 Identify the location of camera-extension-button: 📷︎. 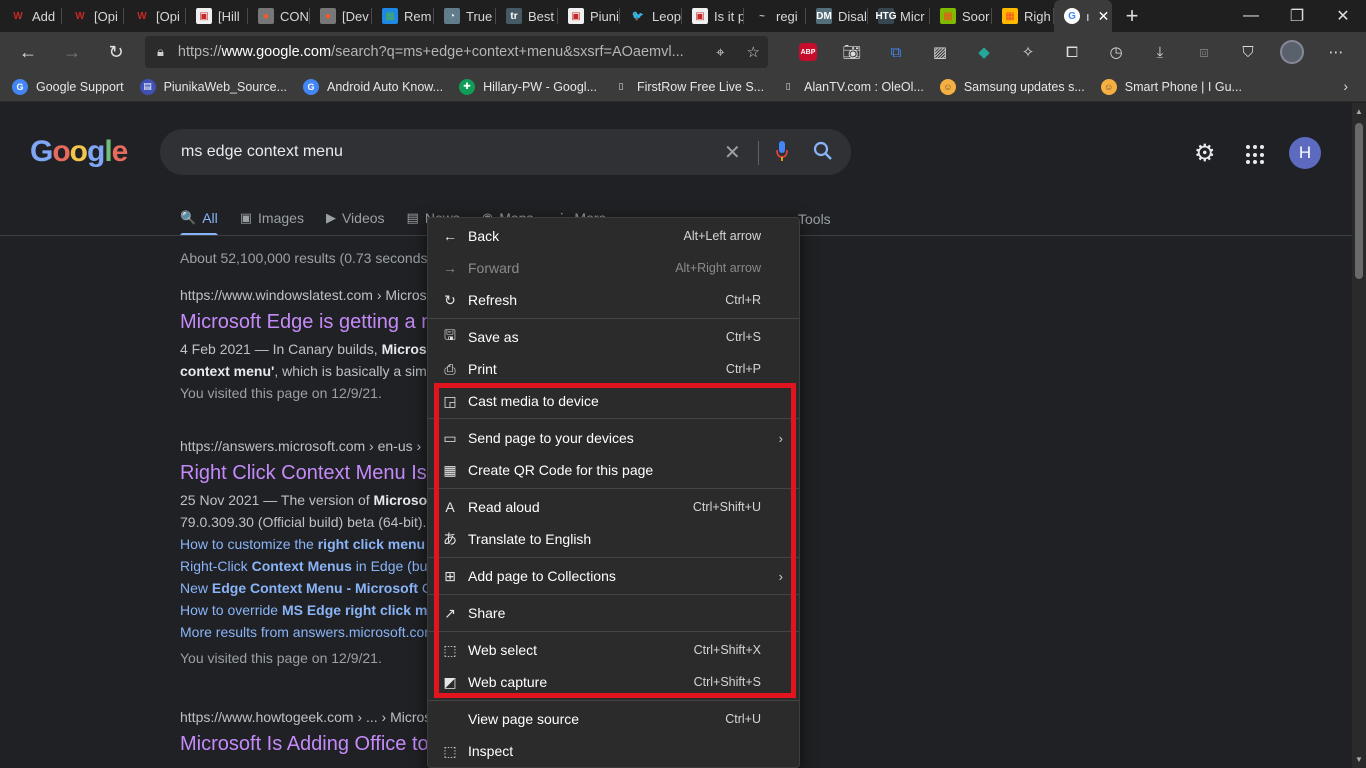
(852, 52).